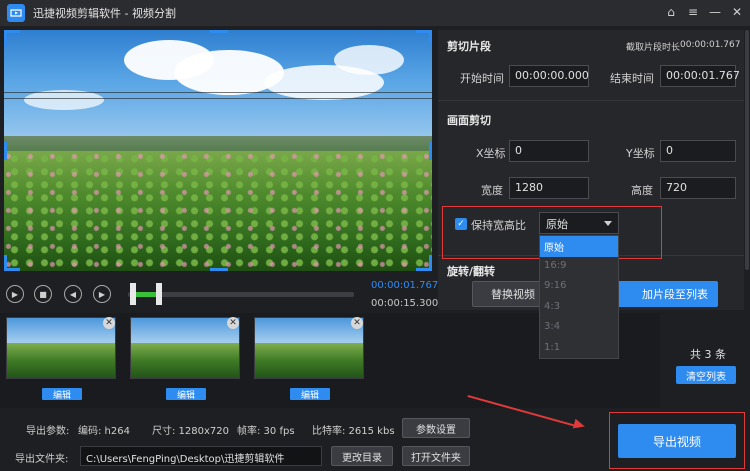 This screenshot has width=750, height=471. What do you see at coordinates (677, 441) in the screenshot?
I see `export-video-button: 导出视频` at bounding box center [677, 441].